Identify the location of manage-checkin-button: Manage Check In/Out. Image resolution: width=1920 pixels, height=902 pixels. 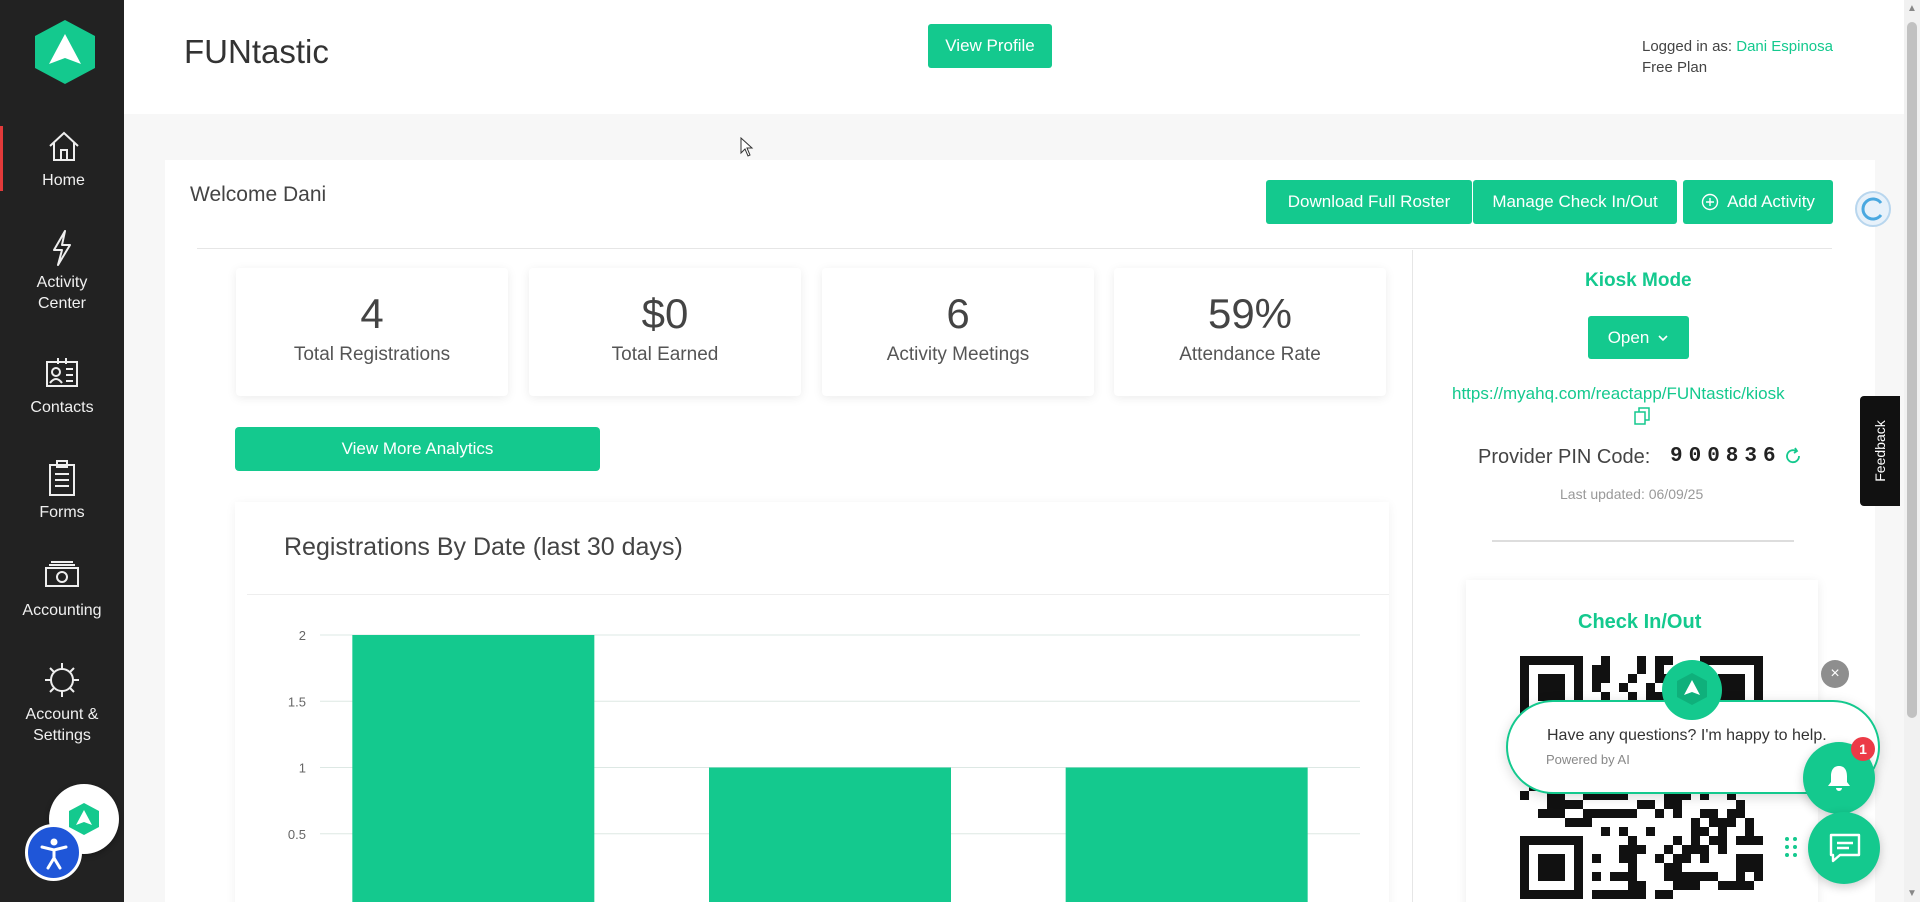
(1575, 202).